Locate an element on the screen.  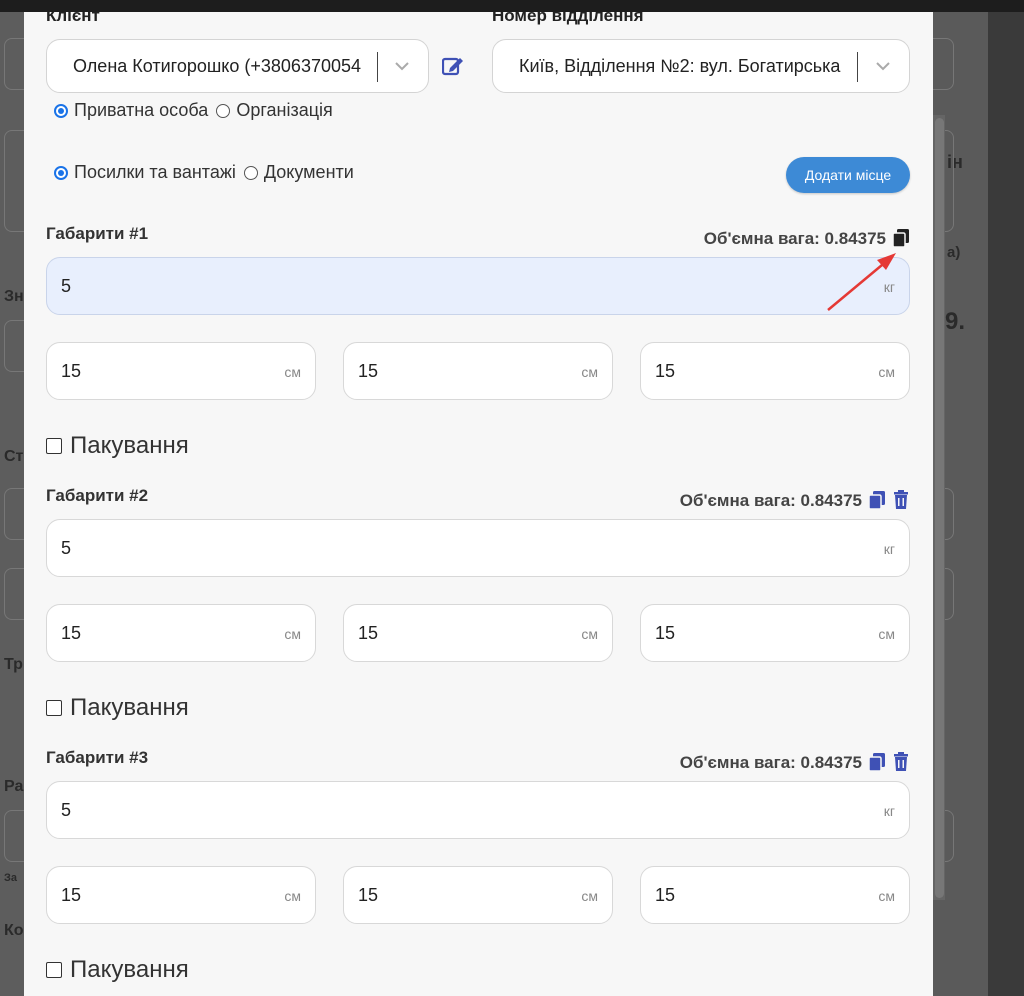
background-text: Ко is located at coordinates (14, 930).